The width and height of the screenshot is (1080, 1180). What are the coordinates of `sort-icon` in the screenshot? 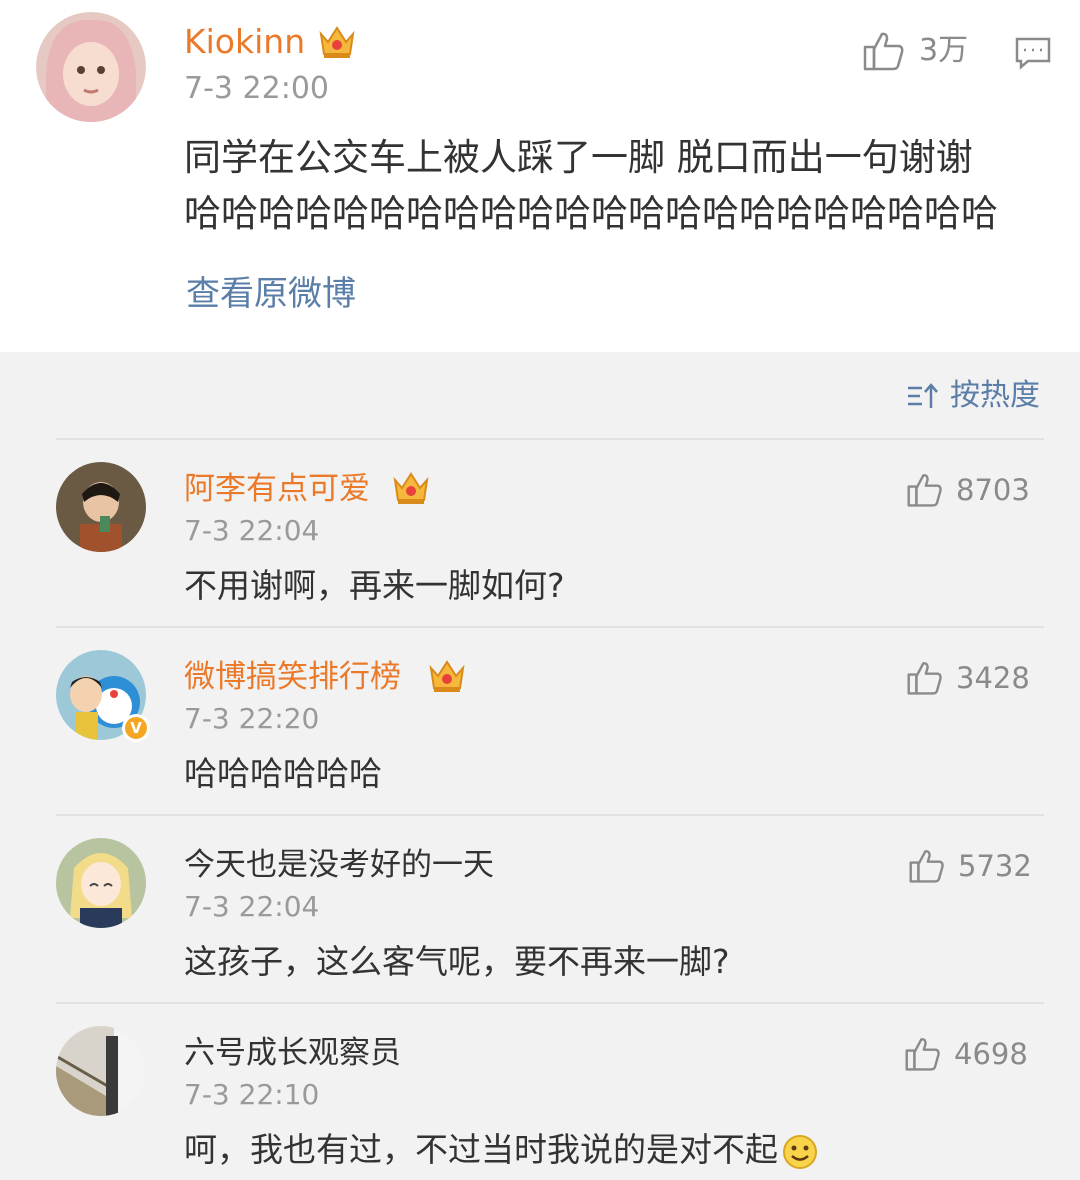 It's located at (923, 396).